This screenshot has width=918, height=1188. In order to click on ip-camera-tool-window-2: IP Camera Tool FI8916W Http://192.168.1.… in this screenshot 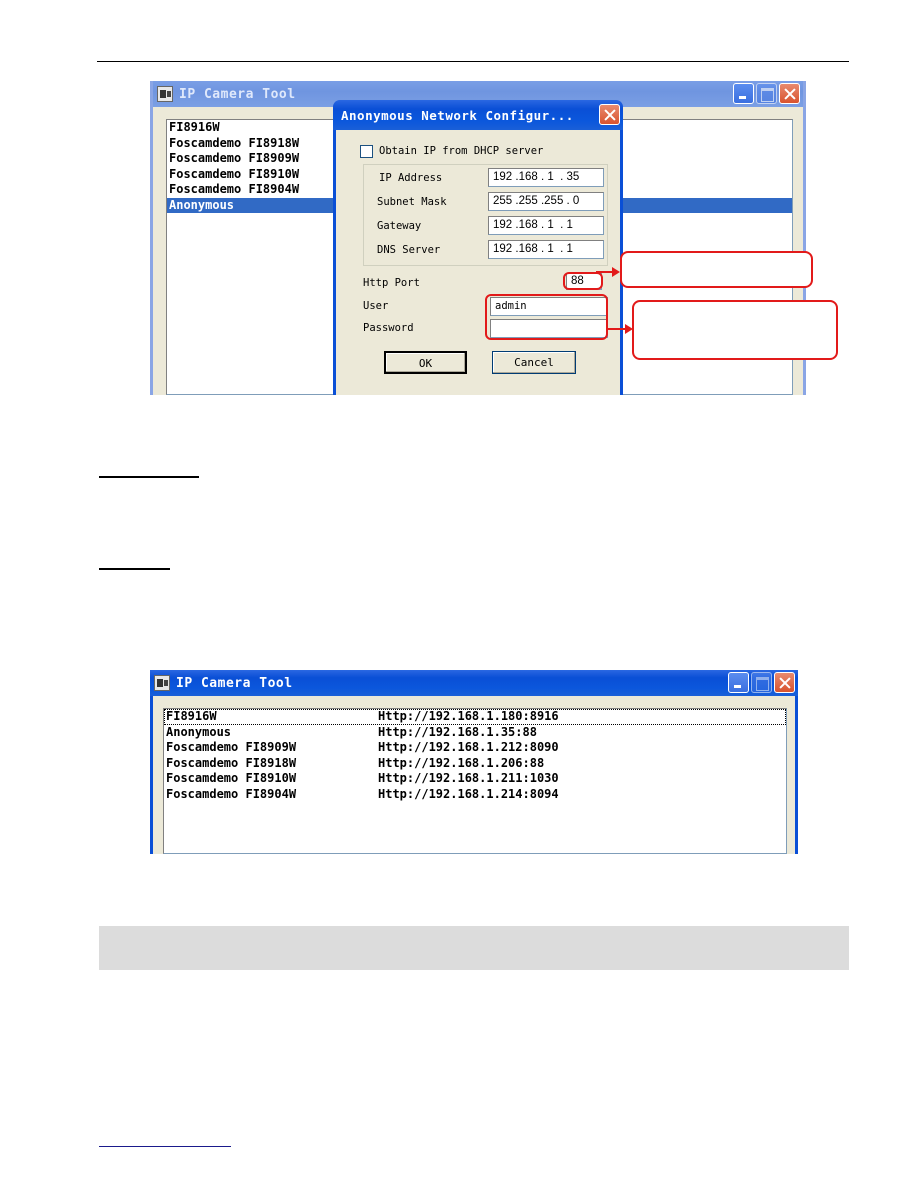, I will do `click(474, 762)`.